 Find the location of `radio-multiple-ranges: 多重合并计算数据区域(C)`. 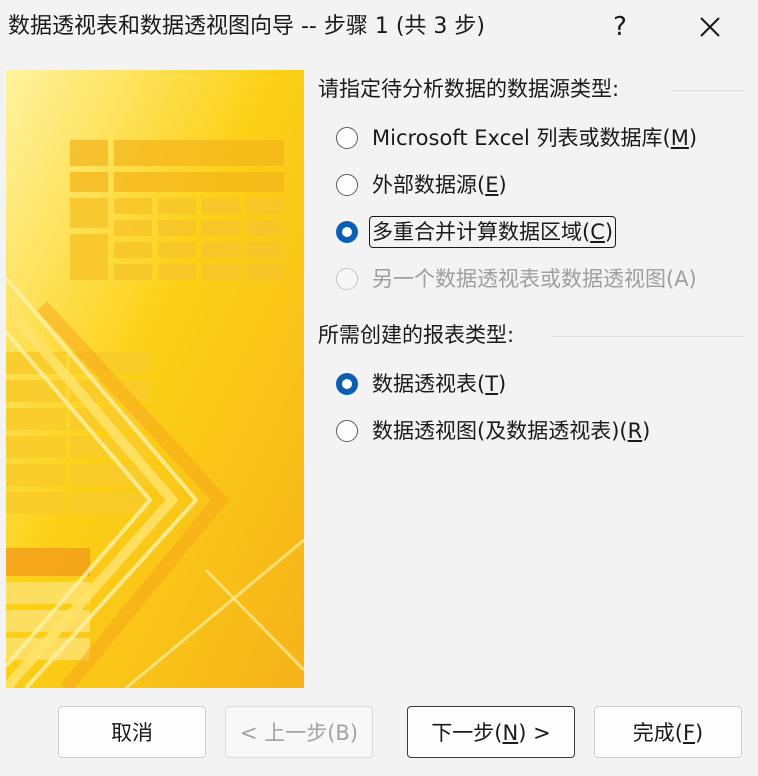

radio-multiple-ranges: 多重合并计算数据区域(C) is located at coordinates (476, 232).